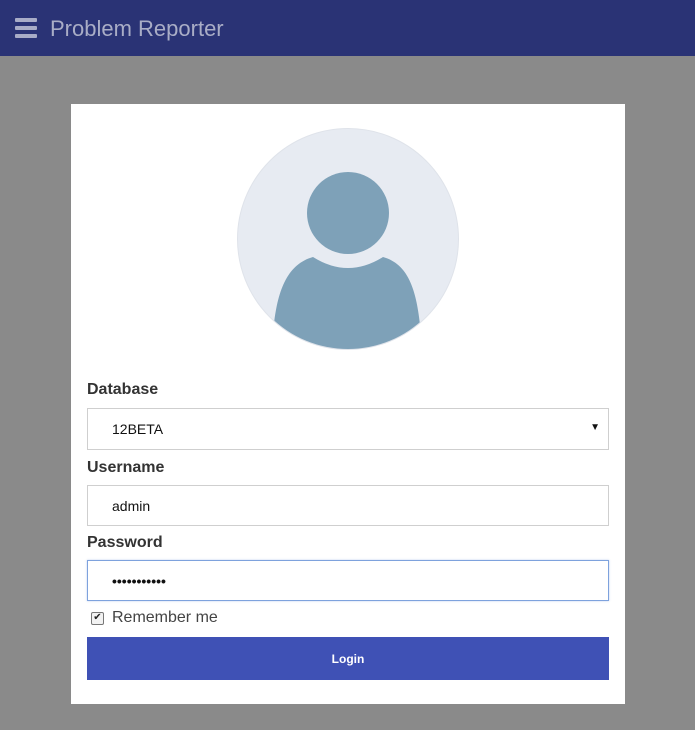 The height and width of the screenshot is (730, 695). I want to click on username-input: admin, so click(348, 505).